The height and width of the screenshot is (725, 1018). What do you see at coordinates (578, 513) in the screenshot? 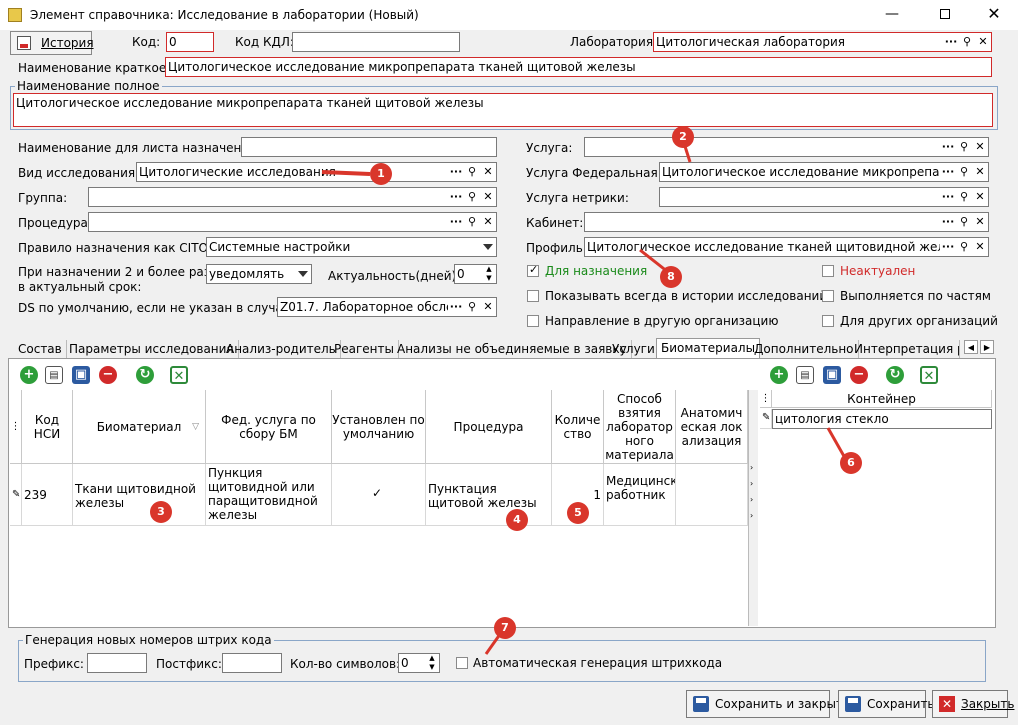
I see `marker-5: 5` at bounding box center [578, 513].